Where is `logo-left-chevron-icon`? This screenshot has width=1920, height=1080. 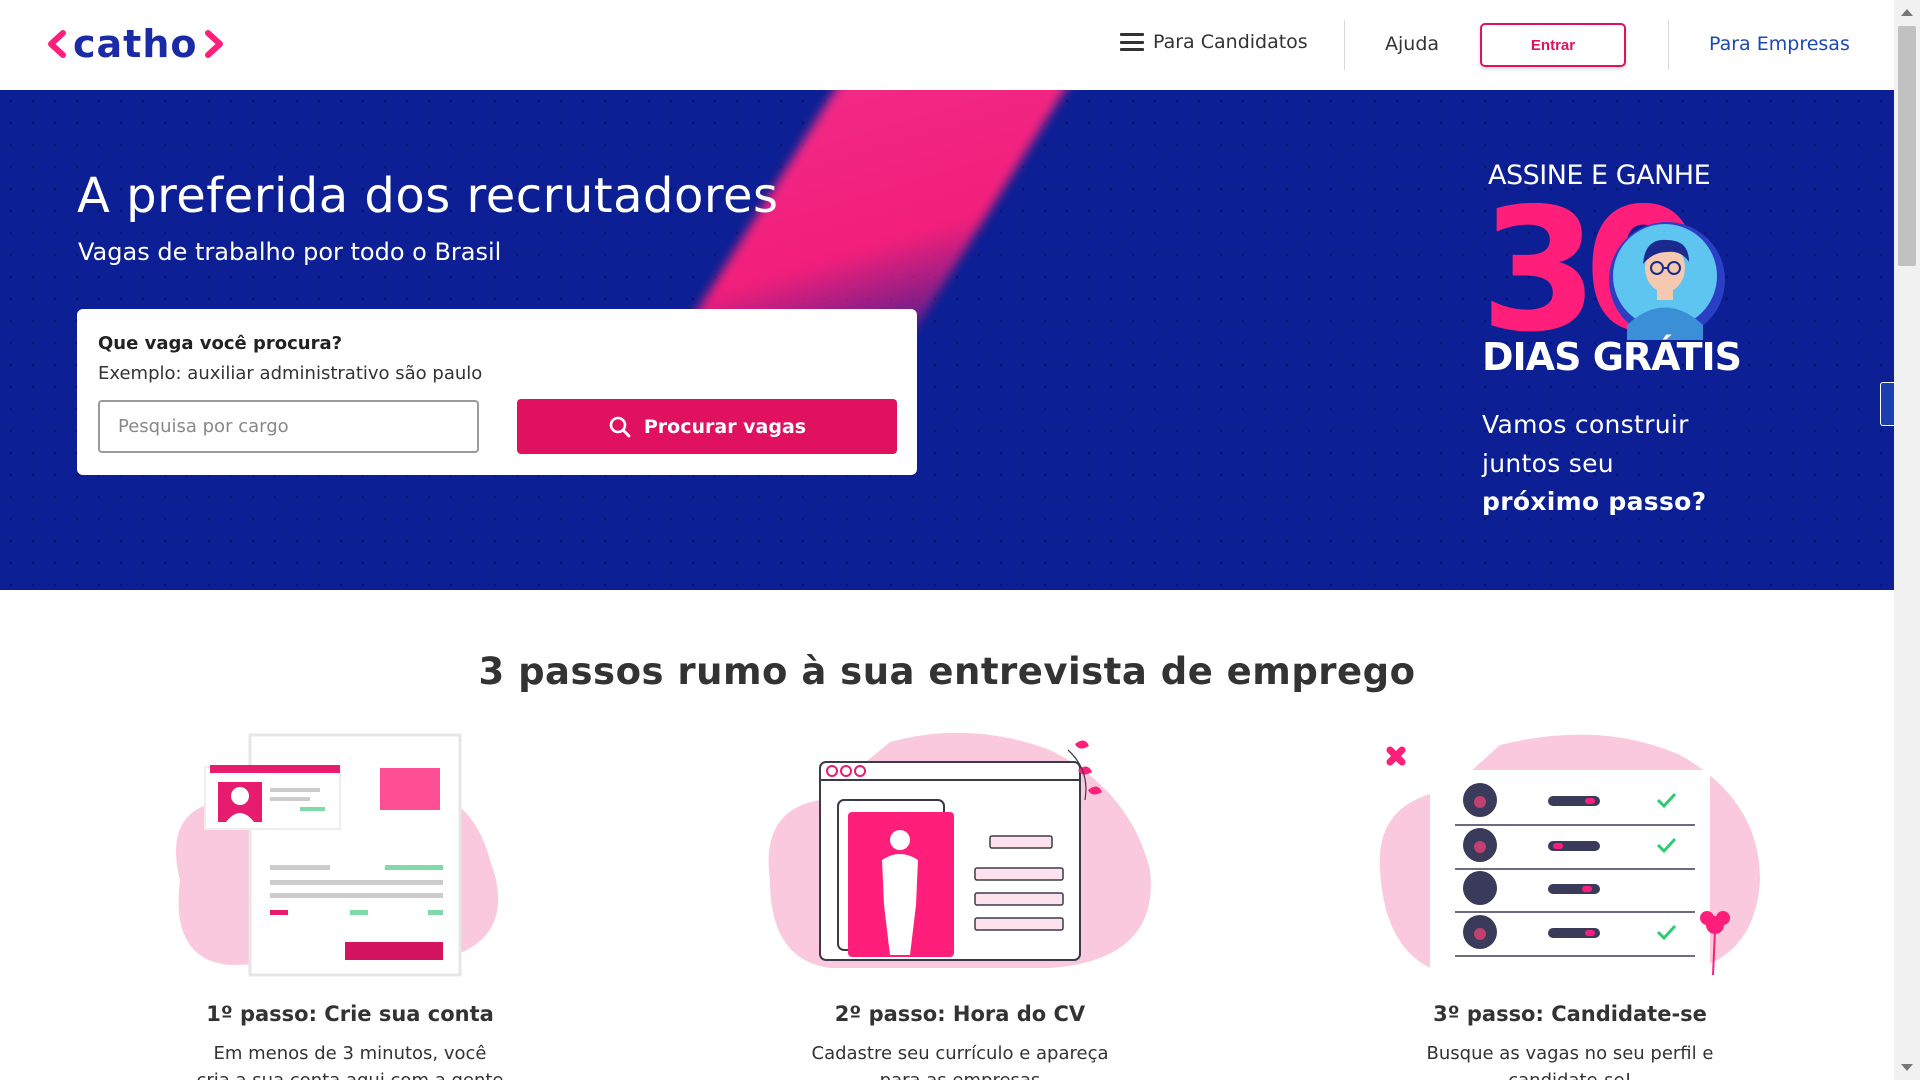
logo-left-chevron-icon is located at coordinates (57, 44).